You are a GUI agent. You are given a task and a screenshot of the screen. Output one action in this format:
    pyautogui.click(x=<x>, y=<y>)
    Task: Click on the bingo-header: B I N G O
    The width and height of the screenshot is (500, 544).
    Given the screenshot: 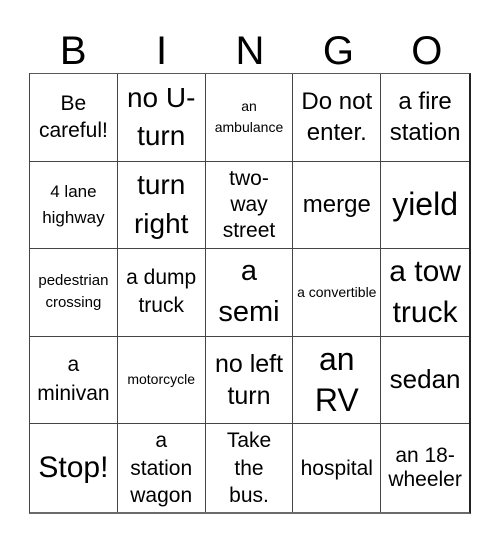 What is the action you would take?
    pyautogui.click(x=250, y=50)
    